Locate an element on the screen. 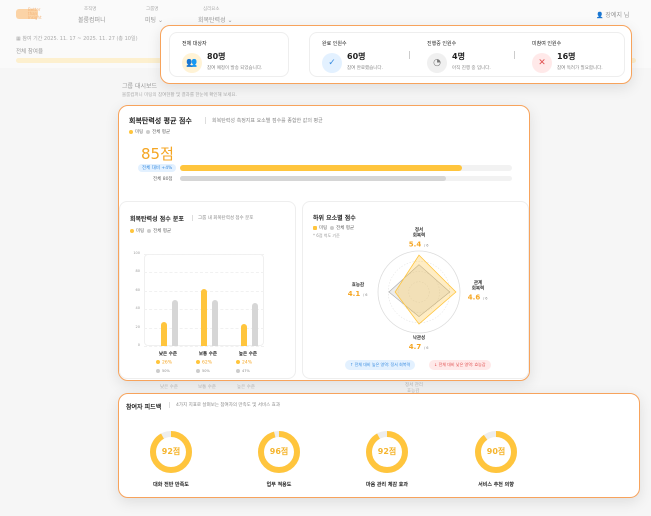 Image resolution: width=651 pixels, height=516 pixels. ghost-label: 보통 수준 is located at coordinates (207, 387).